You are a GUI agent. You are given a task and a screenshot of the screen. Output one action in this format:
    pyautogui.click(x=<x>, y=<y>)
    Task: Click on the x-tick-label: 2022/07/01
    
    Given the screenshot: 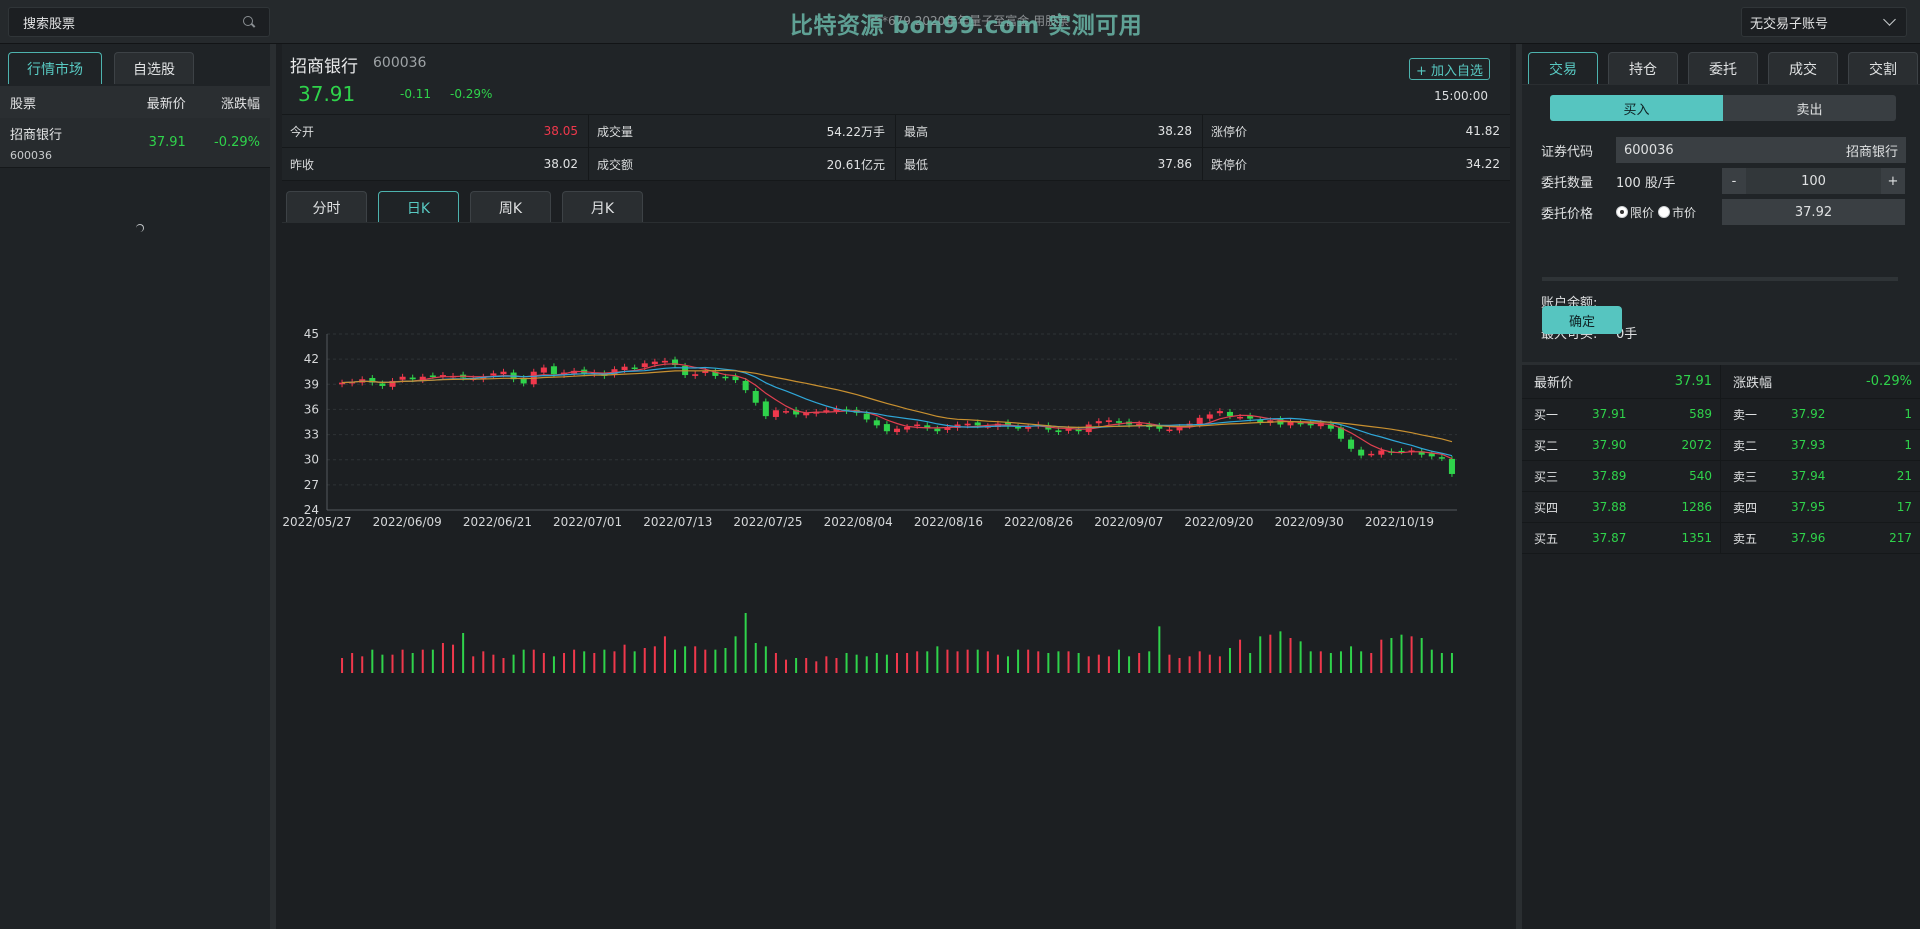 What is the action you would take?
    pyautogui.click(x=587, y=522)
    